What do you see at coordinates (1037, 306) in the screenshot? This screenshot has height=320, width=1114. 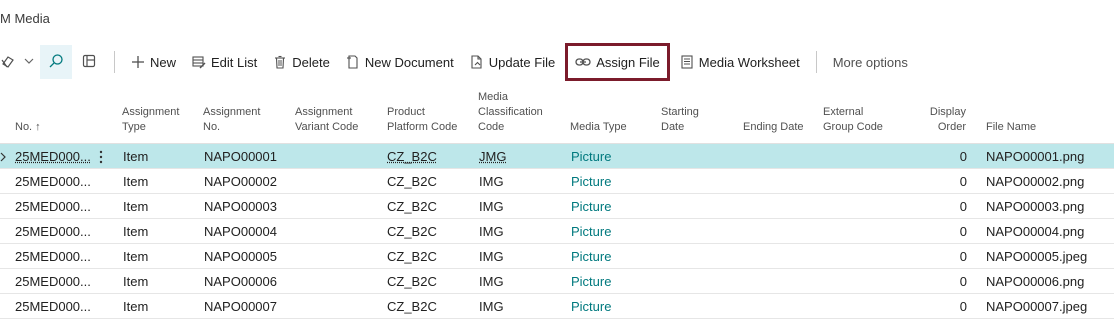 I see `cell-file-name: NAPO00007.jpeg` at bounding box center [1037, 306].